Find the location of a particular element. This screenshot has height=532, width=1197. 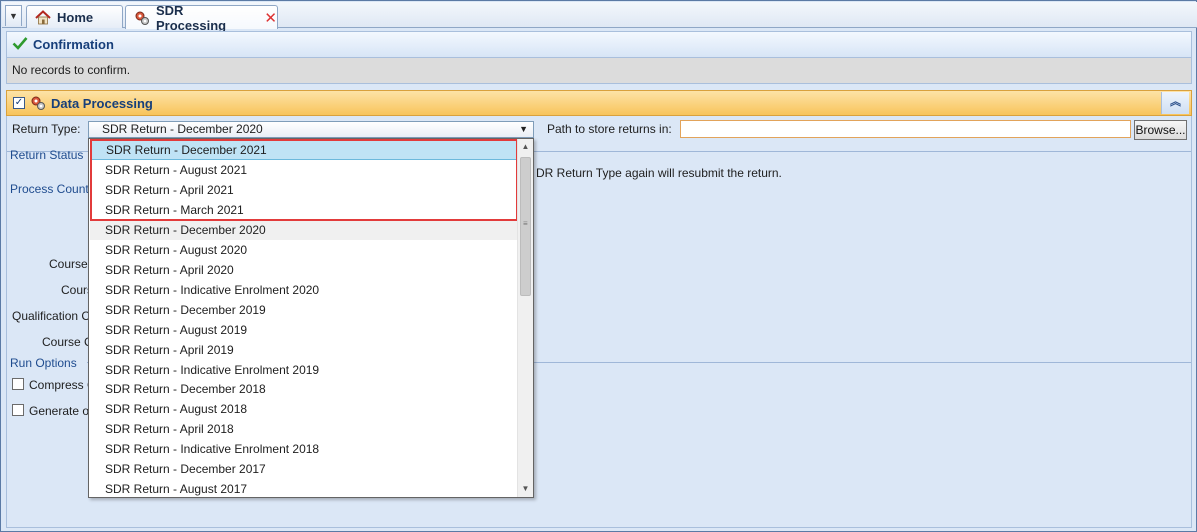

tab-sdr-processing: SDR Processing ✕ is located at coordinates (201, 18).